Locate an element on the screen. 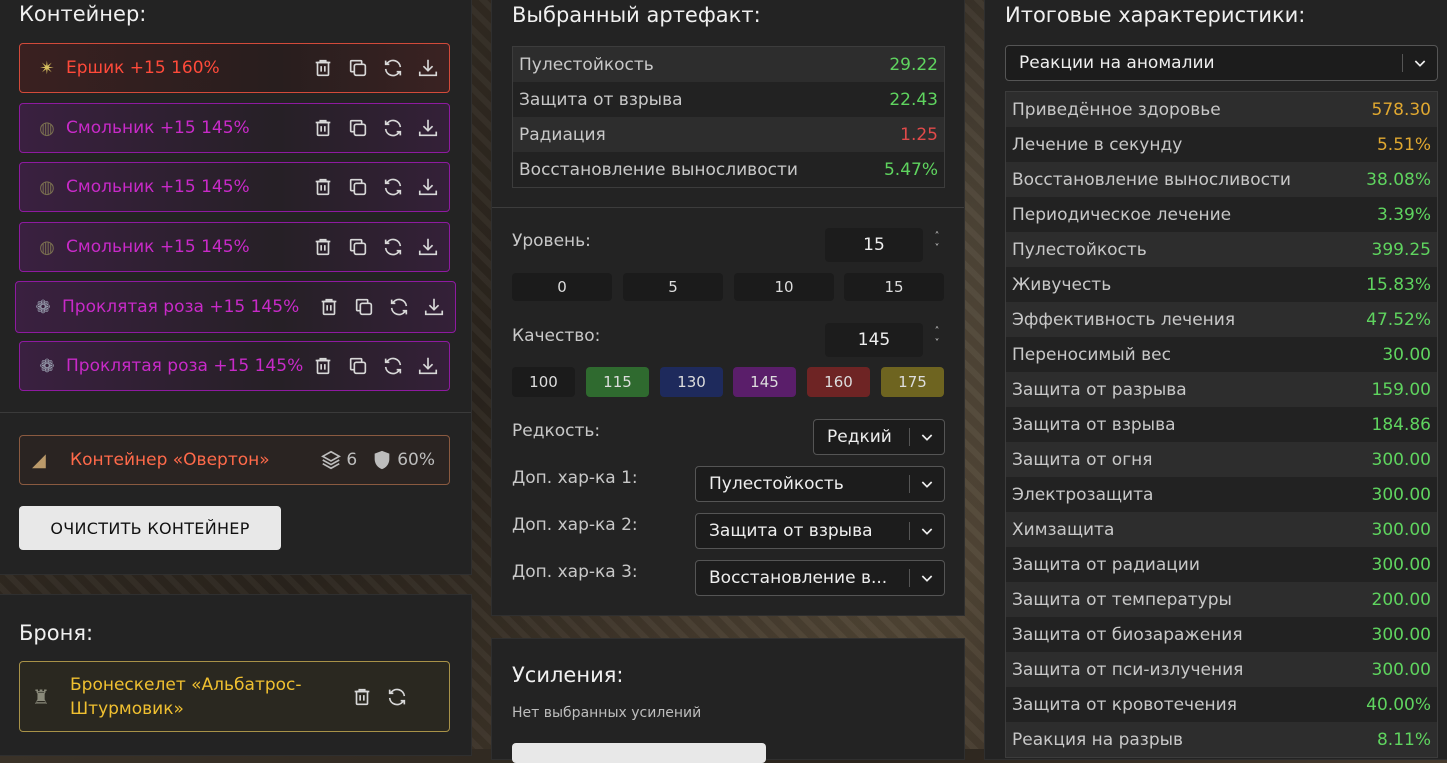 Image resolution: width=1447 pixels, height=763 pixels. total-label: Защита от пси-излучения is located at coordinates (1128, 669).